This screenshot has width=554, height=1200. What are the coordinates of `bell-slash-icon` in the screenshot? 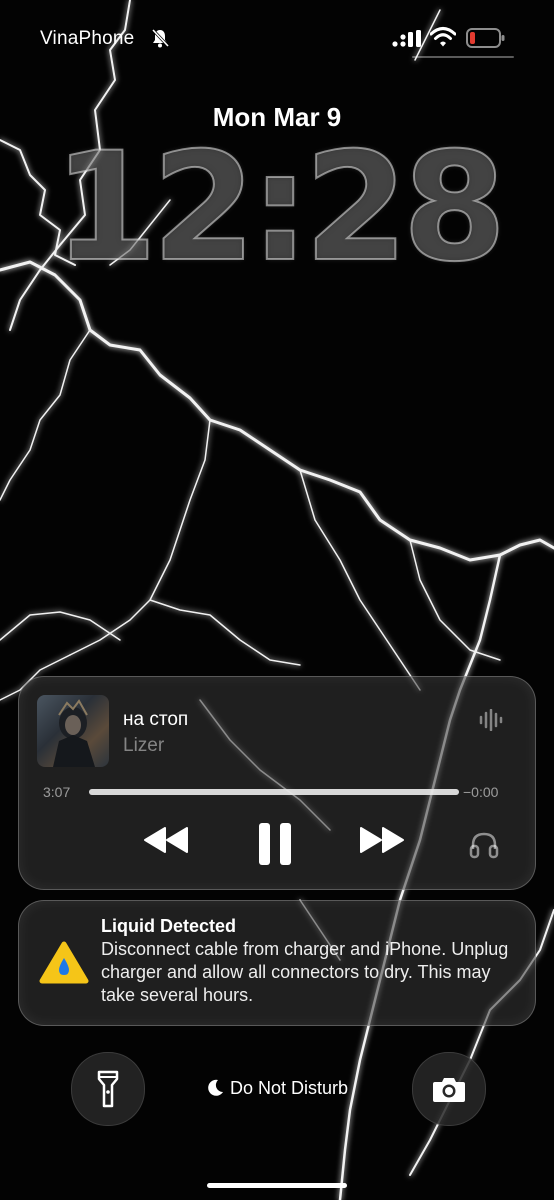 It's located at (160, 38).